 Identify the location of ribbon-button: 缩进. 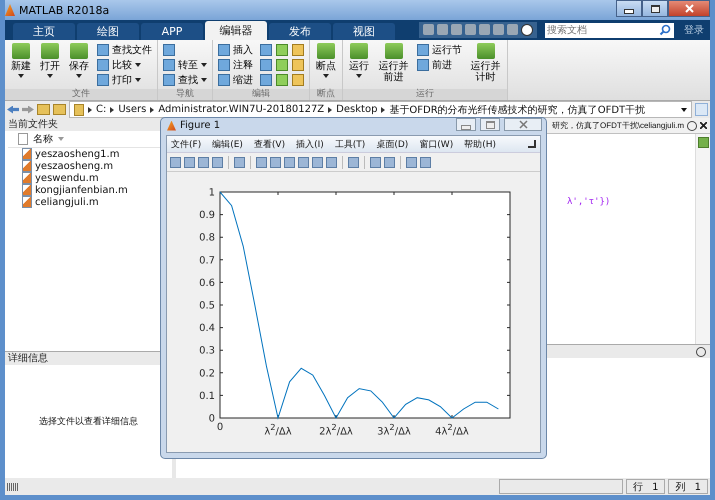
(235, 79).